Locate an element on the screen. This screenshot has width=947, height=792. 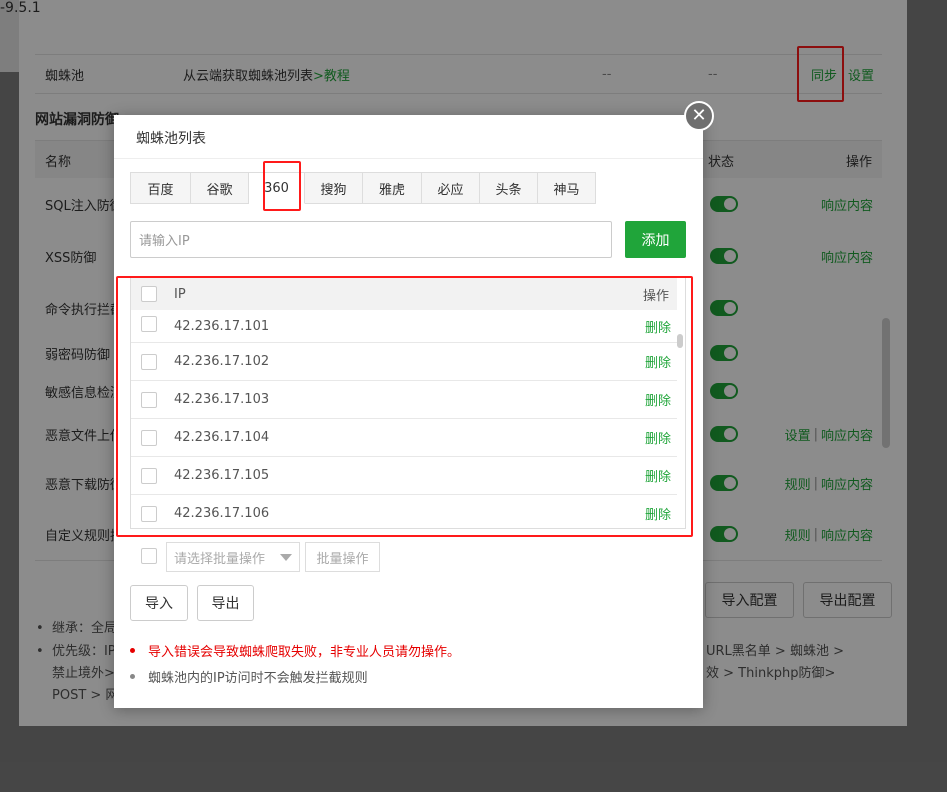
tab-bing: 必应 is located at coordinates (451, 188).